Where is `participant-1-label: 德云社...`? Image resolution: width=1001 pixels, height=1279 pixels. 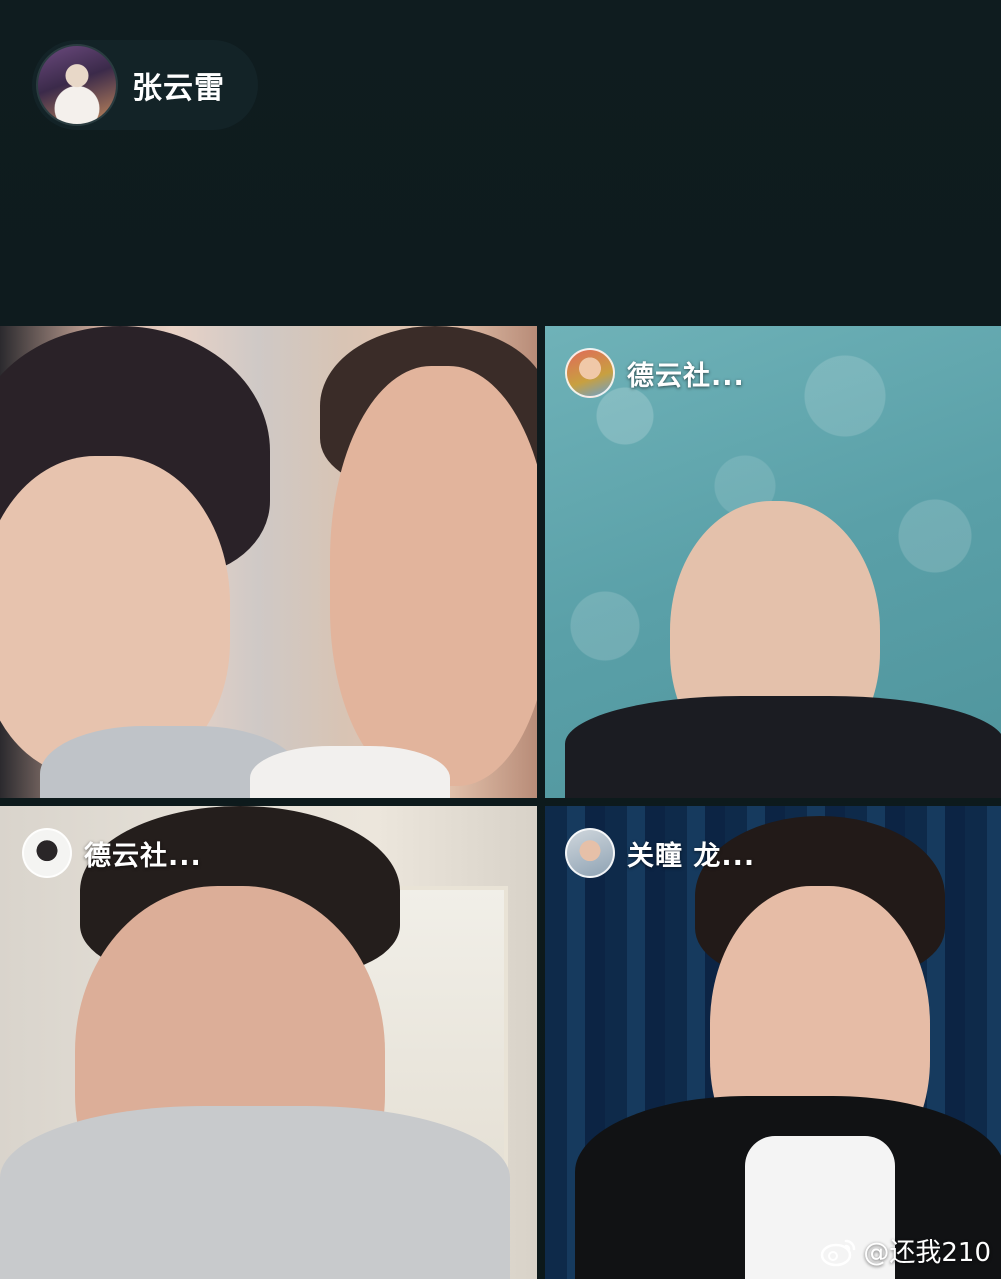 participant-1-label: 德云社... is located at coordinates (655, 373).